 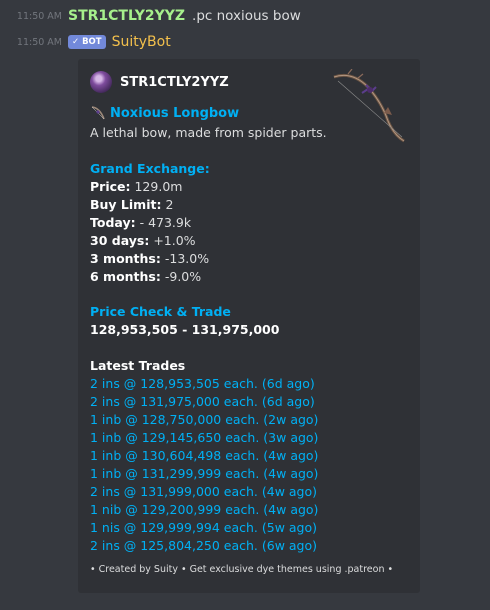 I want to click on ge-row: Price: 129.0m, so click(x=136, y=186).